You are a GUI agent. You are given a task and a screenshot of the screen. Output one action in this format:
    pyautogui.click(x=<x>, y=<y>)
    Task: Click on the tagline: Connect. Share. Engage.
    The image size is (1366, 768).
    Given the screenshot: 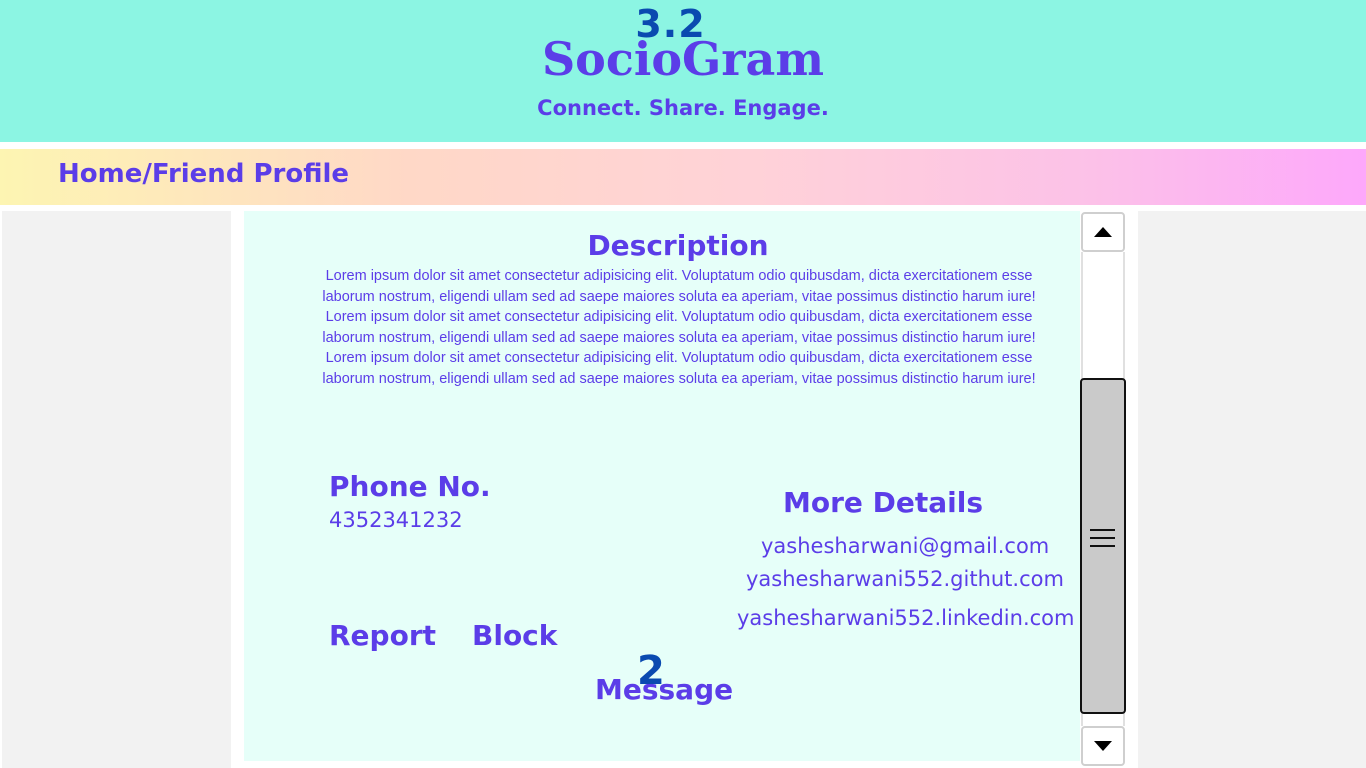 What is the action you would take?
    pyautogui.click(x=683, y=108)
    